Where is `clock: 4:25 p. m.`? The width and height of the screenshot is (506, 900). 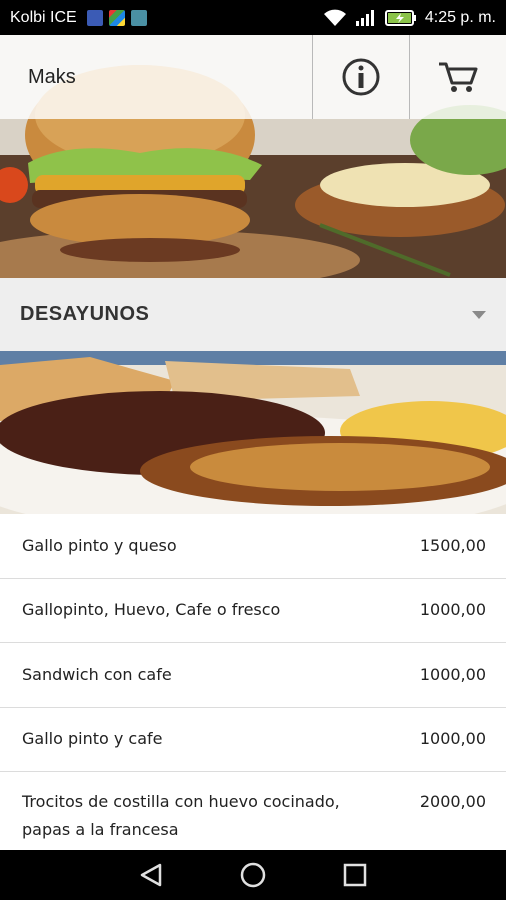
clock: 4:25 p. m. is located at coordinates (460, 17).